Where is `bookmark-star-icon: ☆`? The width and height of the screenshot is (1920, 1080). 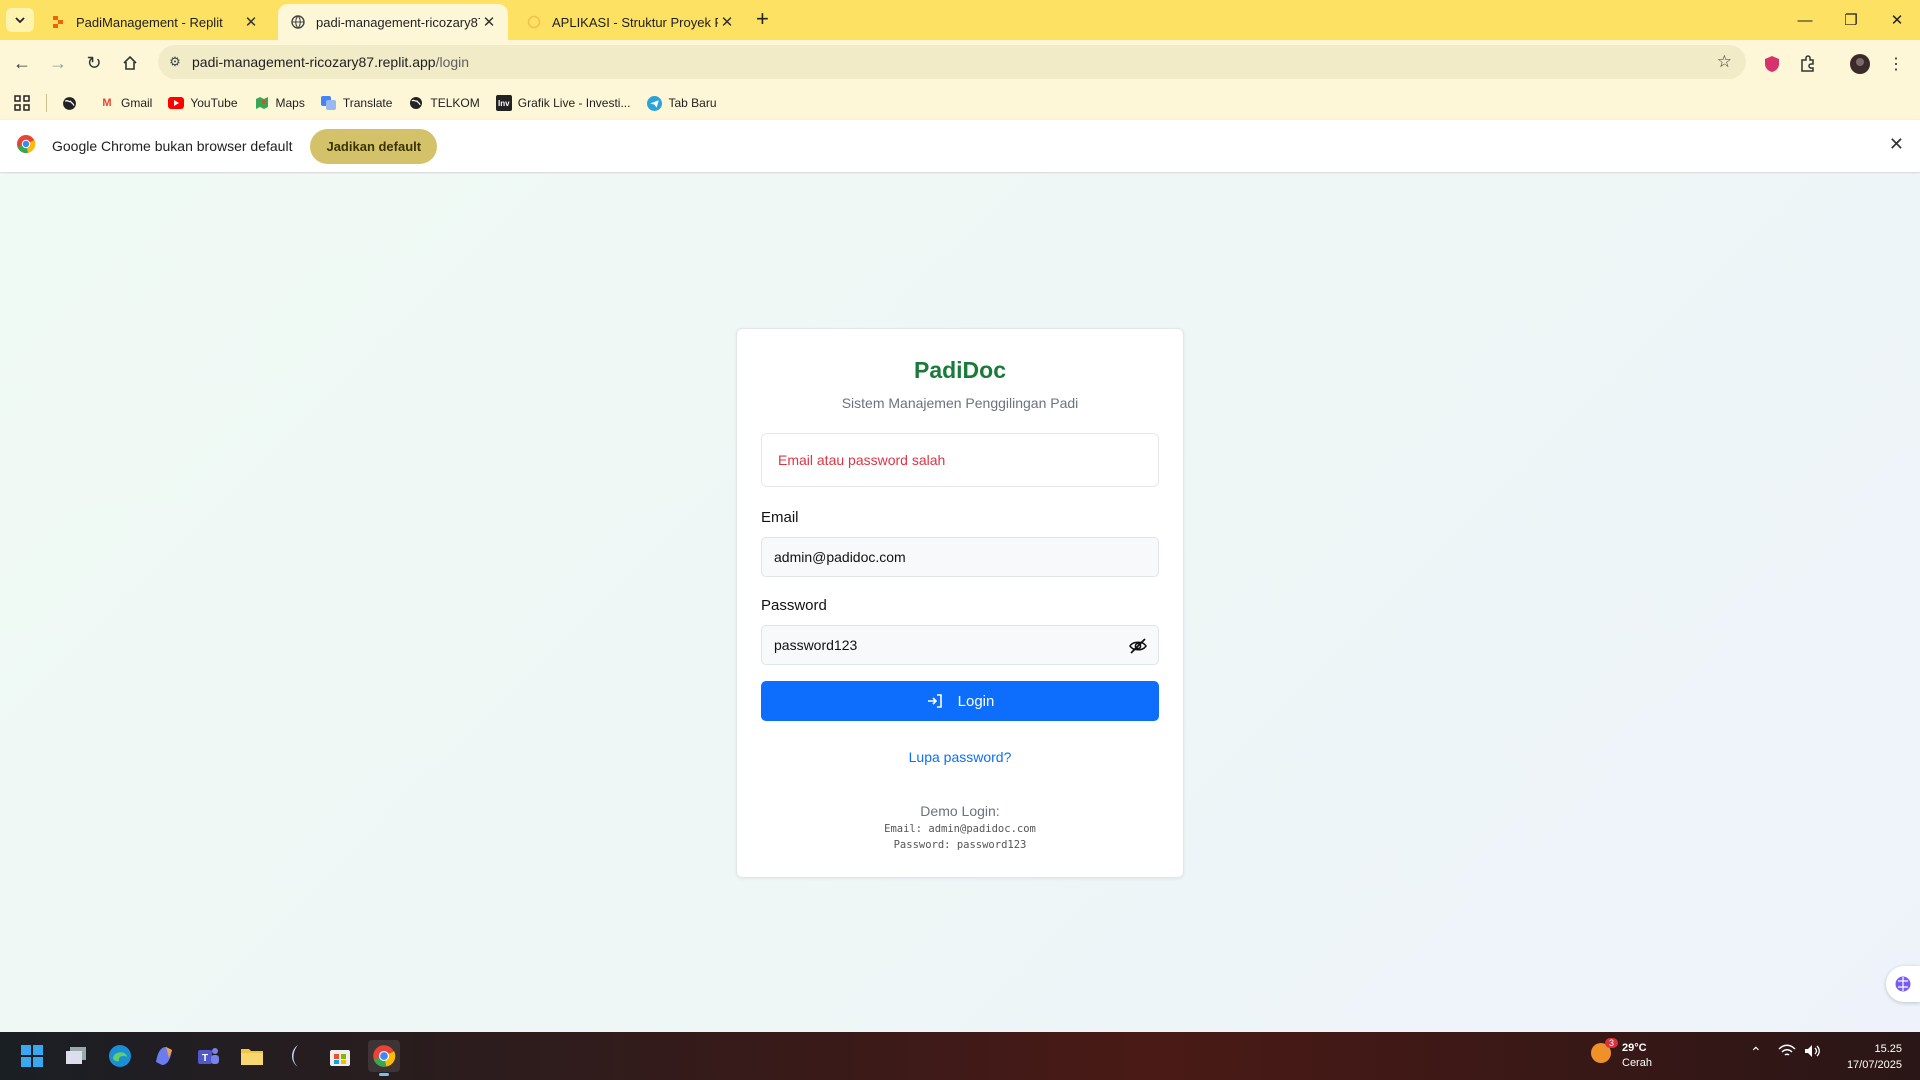 bookmark-star-icon: ☆ is located at coordinates (1724, 62).